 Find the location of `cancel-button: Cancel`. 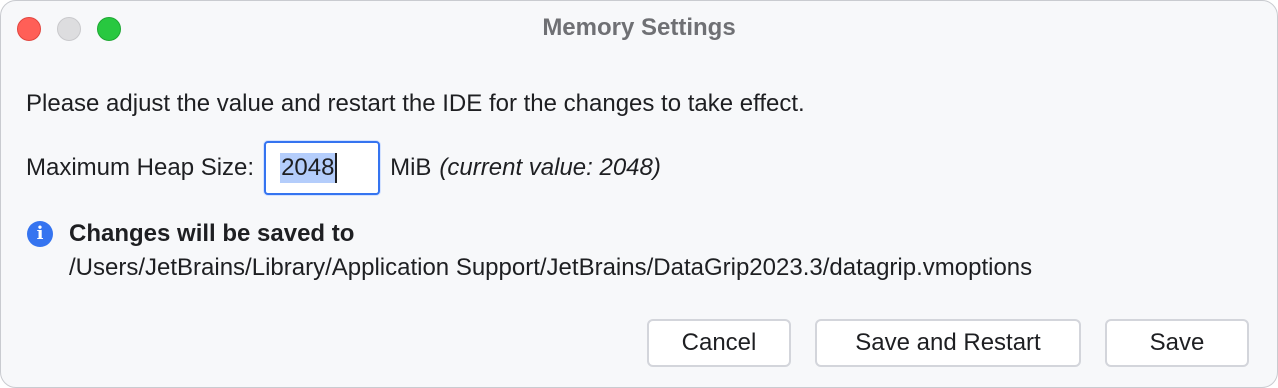

cancel-button: Cancel is located at coordinates (719, 343).